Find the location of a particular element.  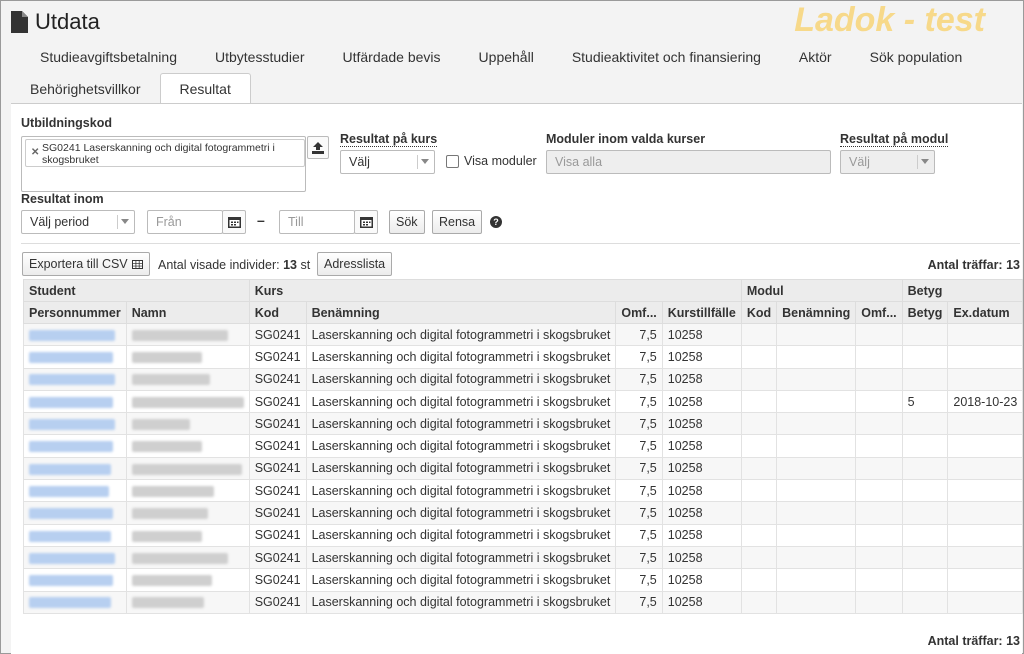

tab-studieaktivitet: Studieaktivitet och finansiering is located at coordinates (666, 57).